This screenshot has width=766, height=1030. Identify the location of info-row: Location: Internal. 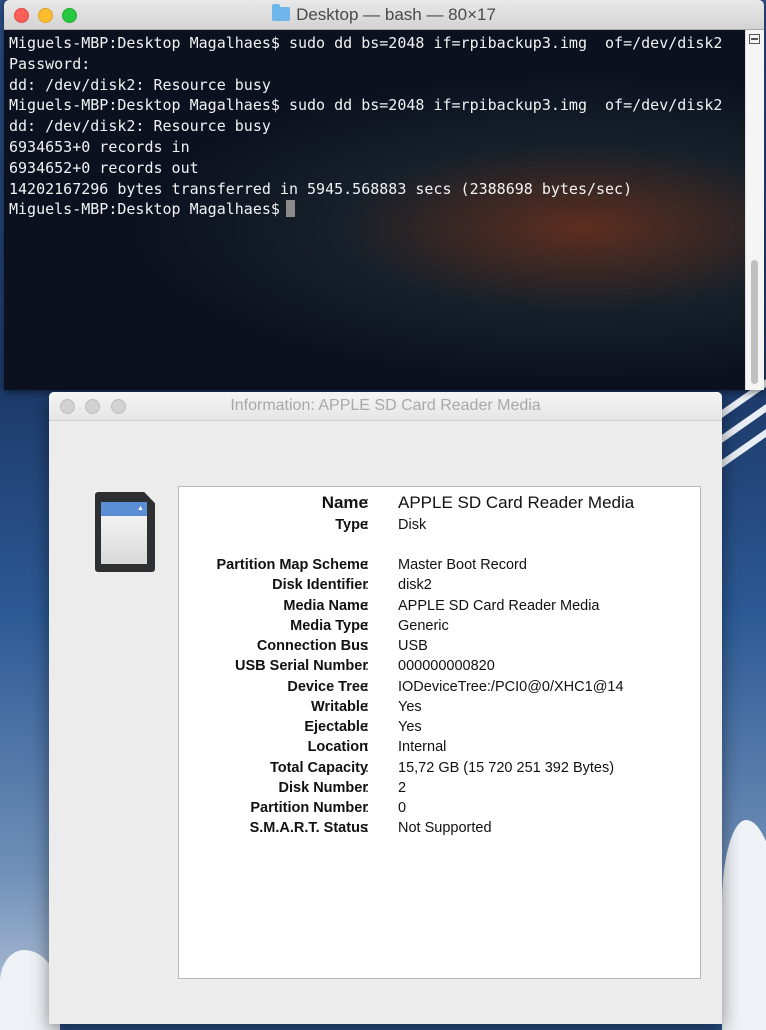
(440, 749).